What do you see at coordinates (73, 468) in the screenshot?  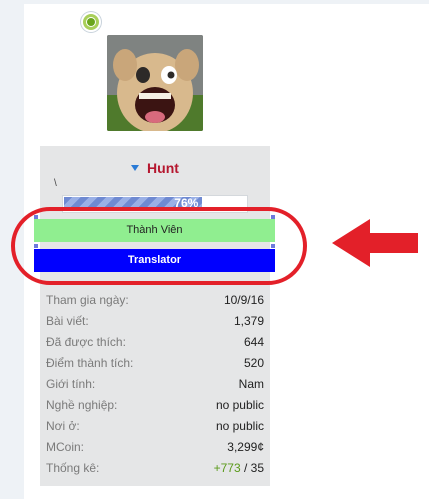 I see `stat-label: Thống kê:` at bounding box center [73, 468].